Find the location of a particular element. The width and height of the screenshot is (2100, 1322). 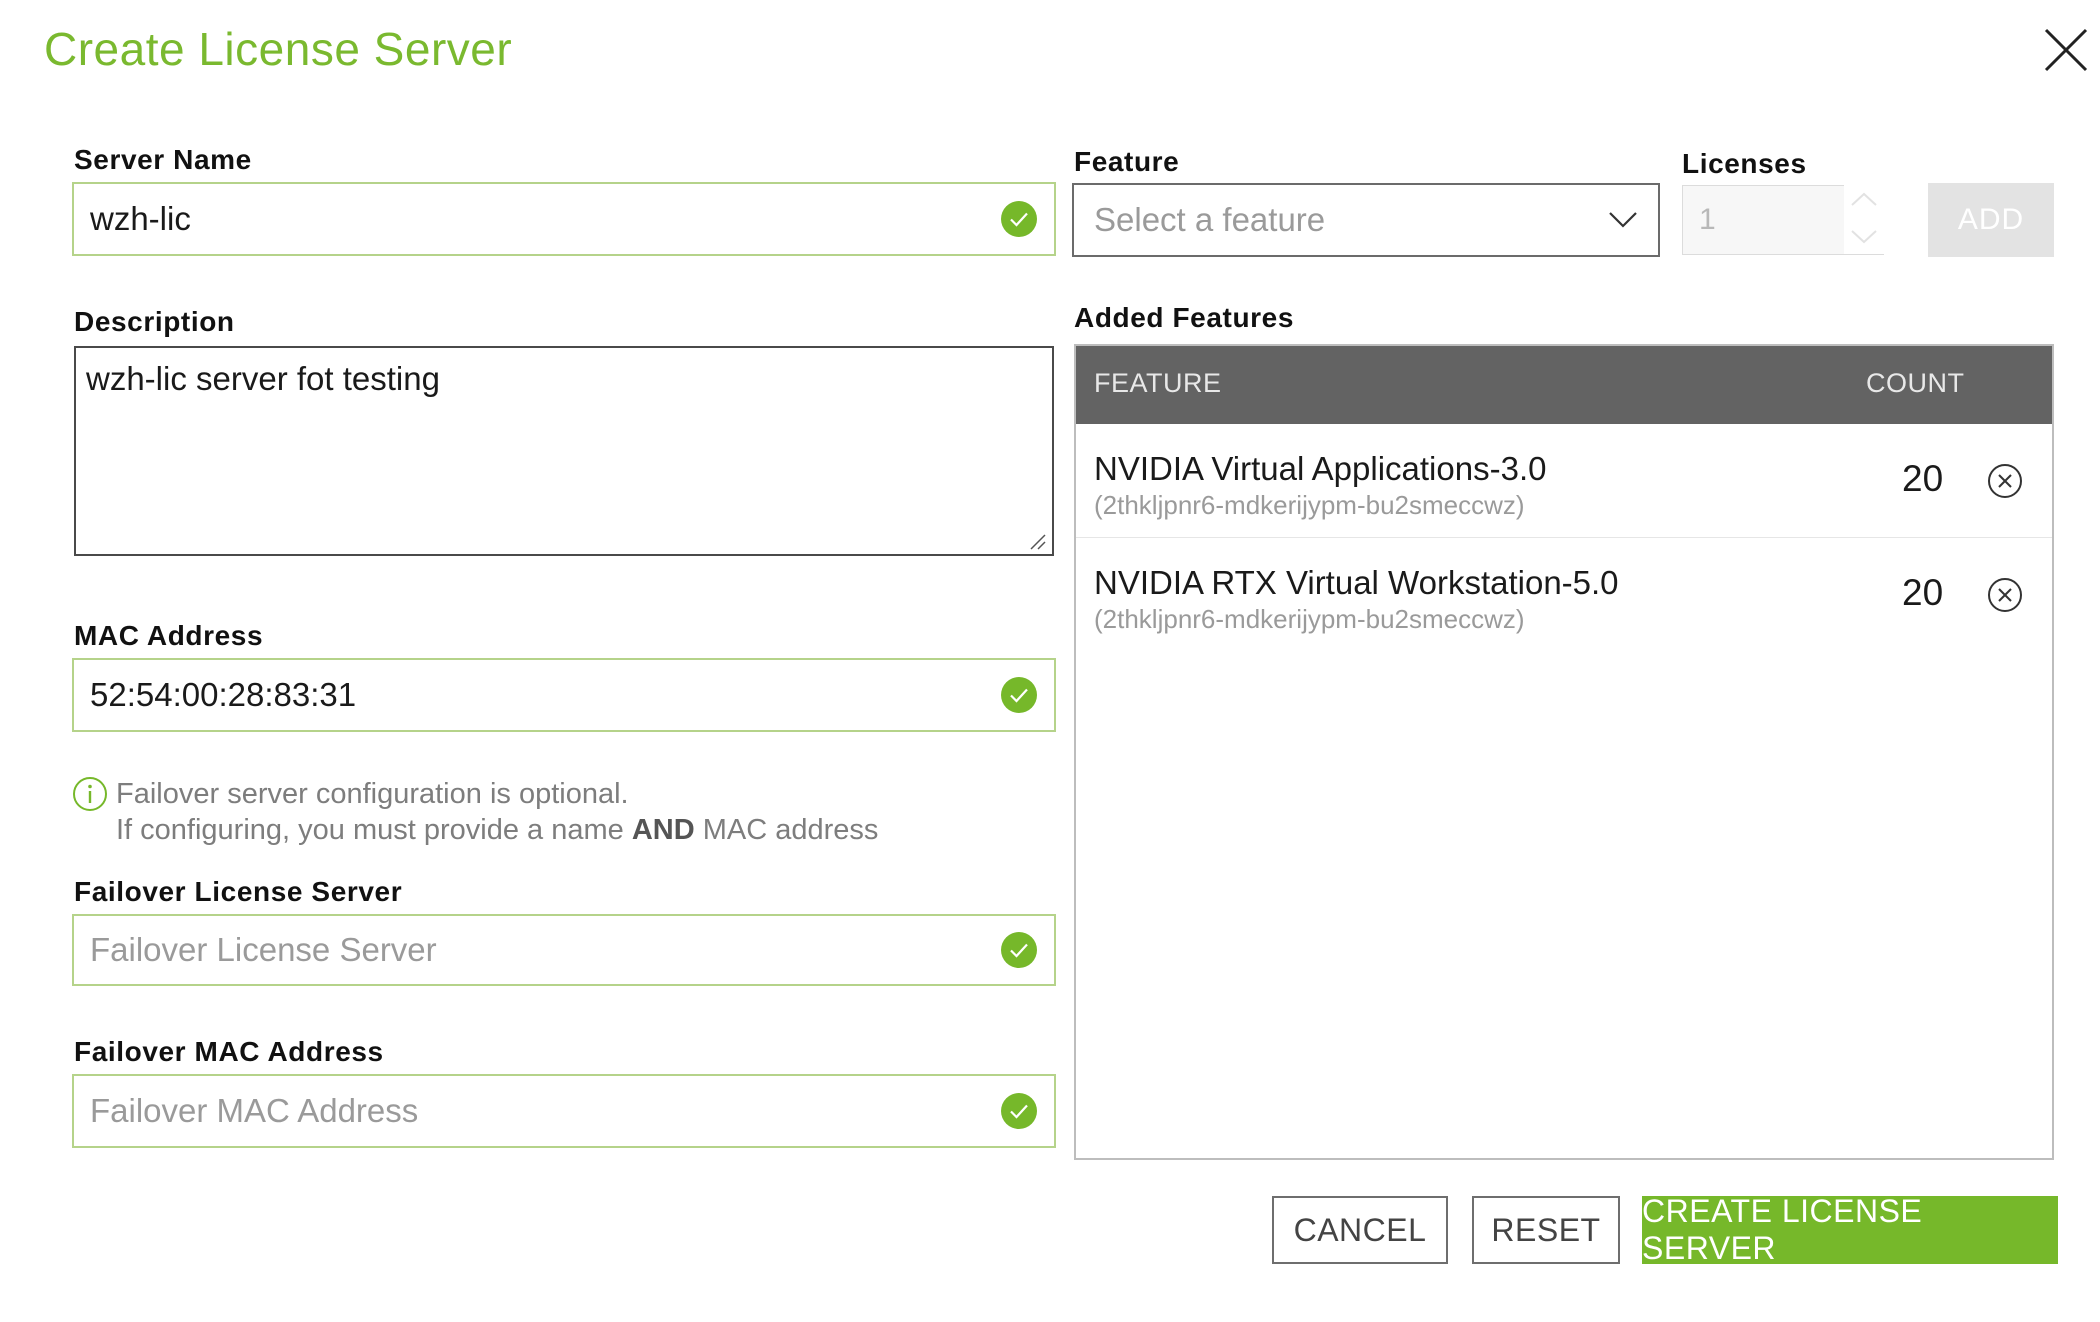

failover-server-input: Failover License Server is located at coordinates (564, 950).